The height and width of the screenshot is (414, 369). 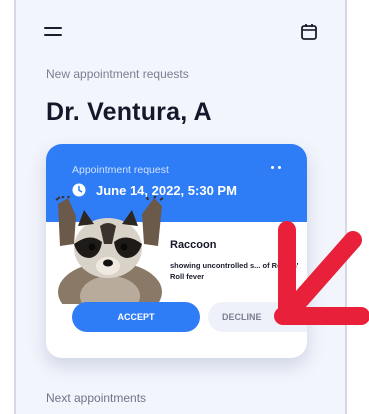 I want to click on hamburger-menu-icon, so click(x=53, y=31).